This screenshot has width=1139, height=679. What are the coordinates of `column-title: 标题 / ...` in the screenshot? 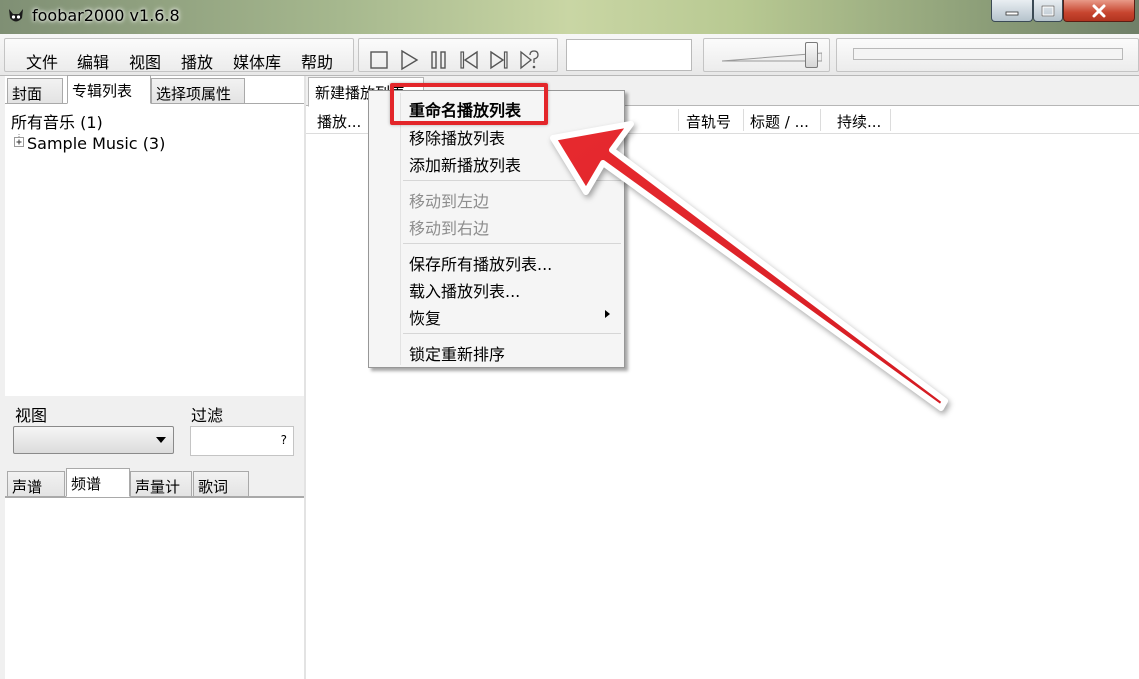 It's located at (779, 122).